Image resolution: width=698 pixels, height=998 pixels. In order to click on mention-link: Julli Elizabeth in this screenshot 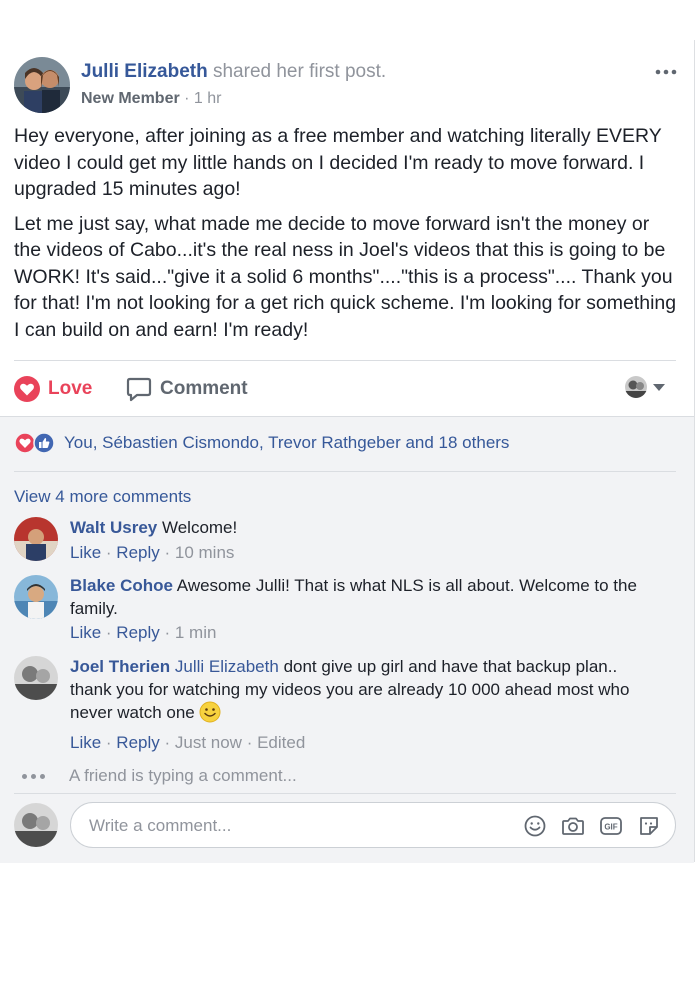, I will do `click(227, 666)`.